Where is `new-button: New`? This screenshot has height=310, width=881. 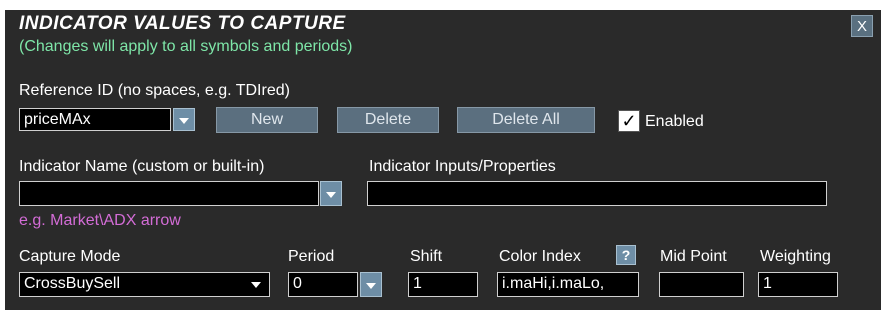
new-button: New is located at coordinates (267, 120).